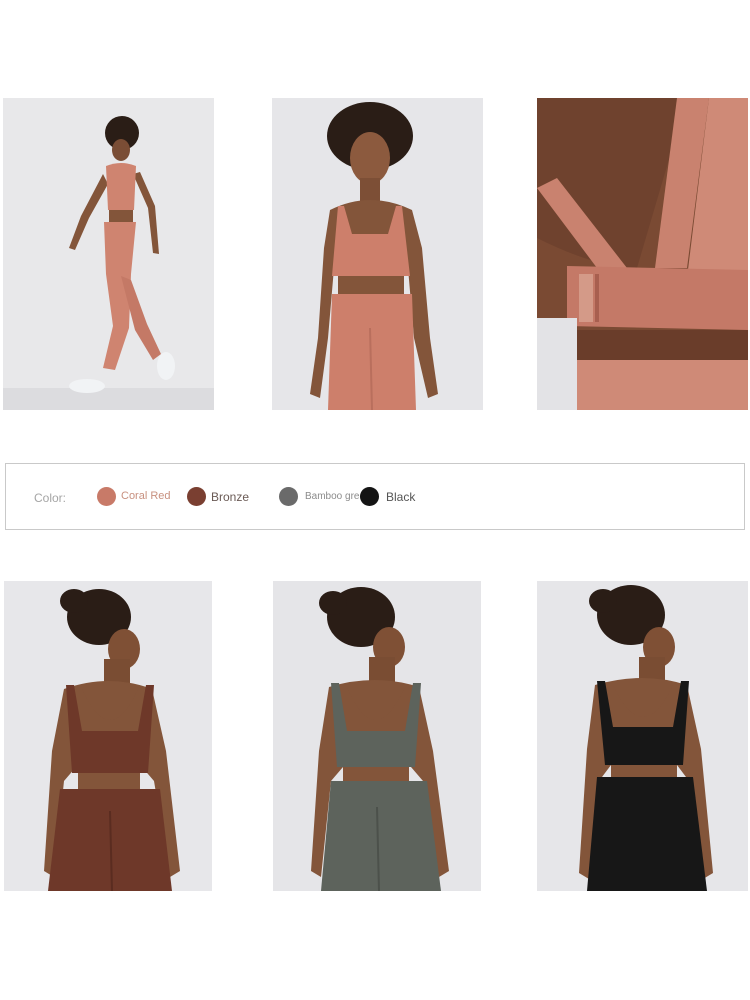 This screenshot has width=750, height=1000. What do you see at coordinates (196, 496) in the screenshot?
I see `color-swatch-bronze` at bounding box center [196, 496].